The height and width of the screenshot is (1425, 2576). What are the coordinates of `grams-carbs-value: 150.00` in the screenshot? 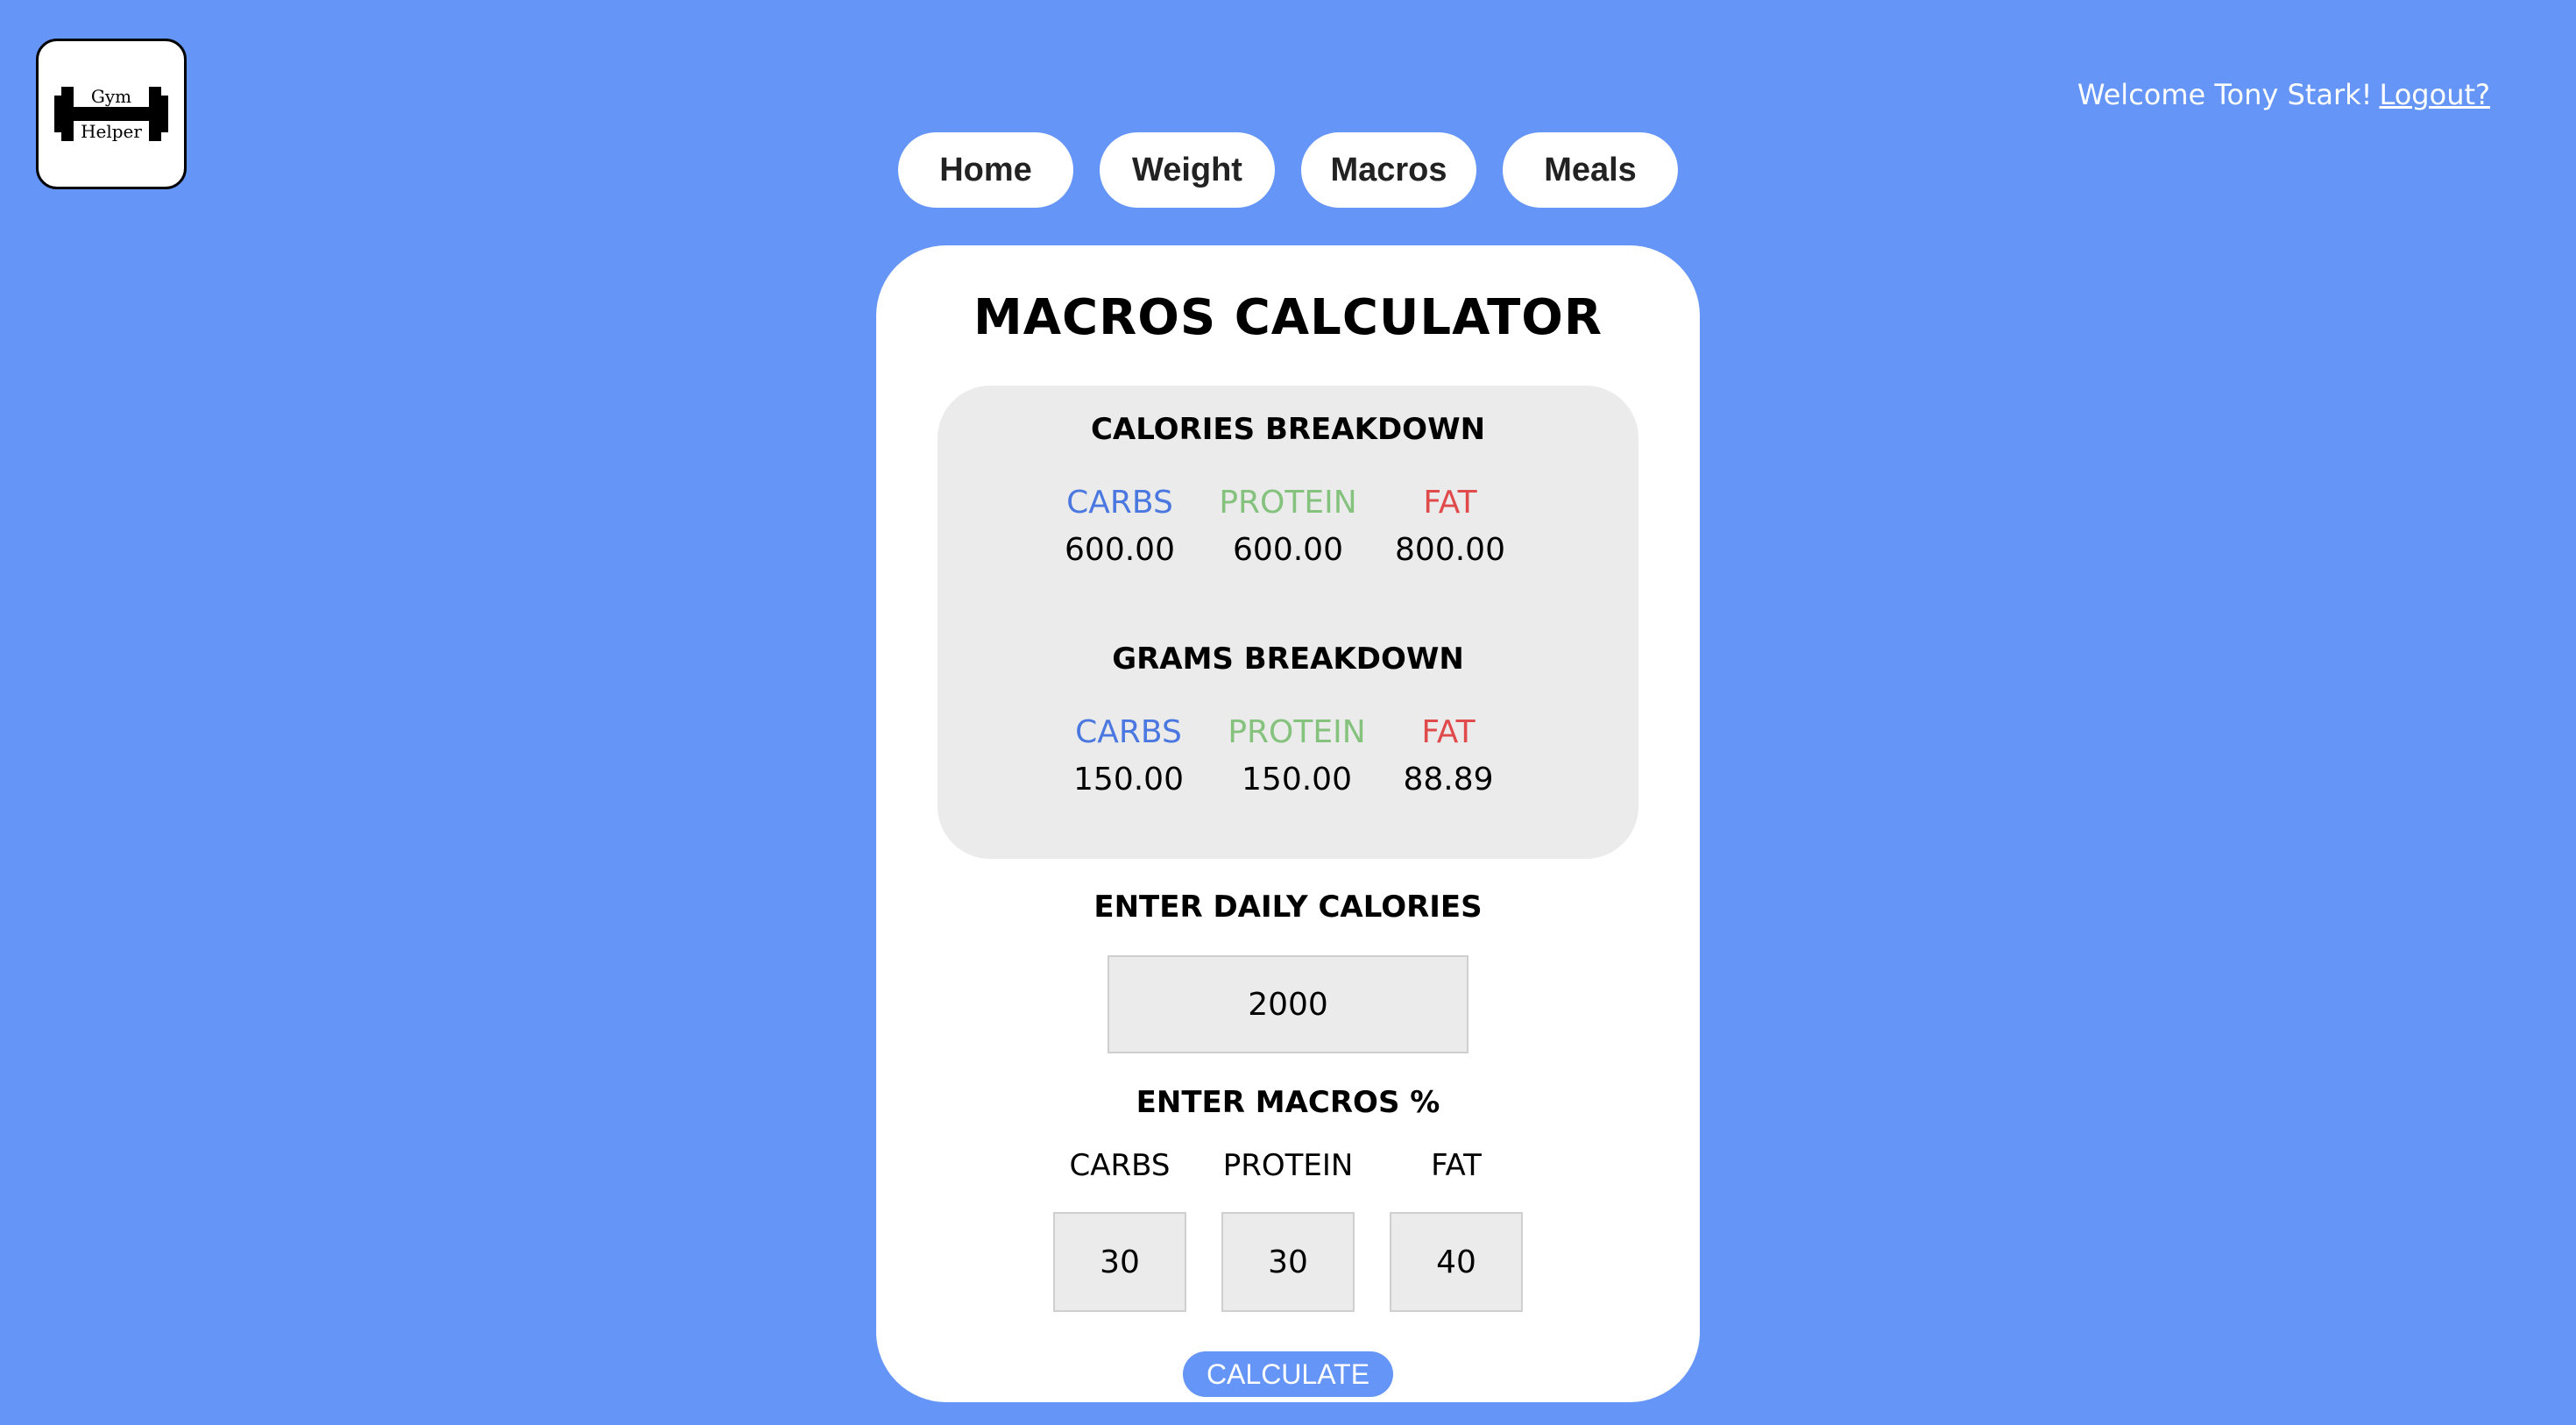 It's located at (1128, 780).